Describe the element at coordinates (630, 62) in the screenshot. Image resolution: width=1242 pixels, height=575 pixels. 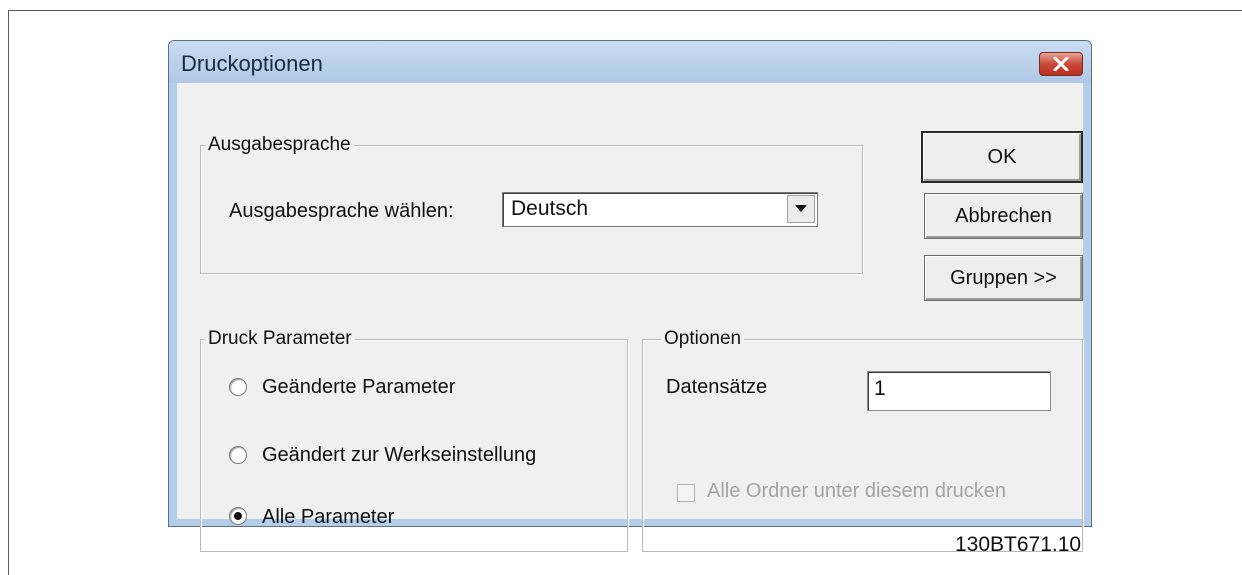
I see `title-bar: Druckoptionen` at that location.